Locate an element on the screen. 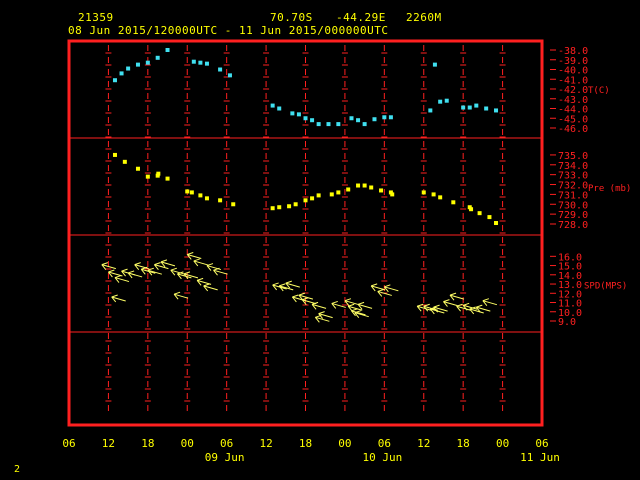  y-tick-label: 9.0 is located at coordinates (567, 322).